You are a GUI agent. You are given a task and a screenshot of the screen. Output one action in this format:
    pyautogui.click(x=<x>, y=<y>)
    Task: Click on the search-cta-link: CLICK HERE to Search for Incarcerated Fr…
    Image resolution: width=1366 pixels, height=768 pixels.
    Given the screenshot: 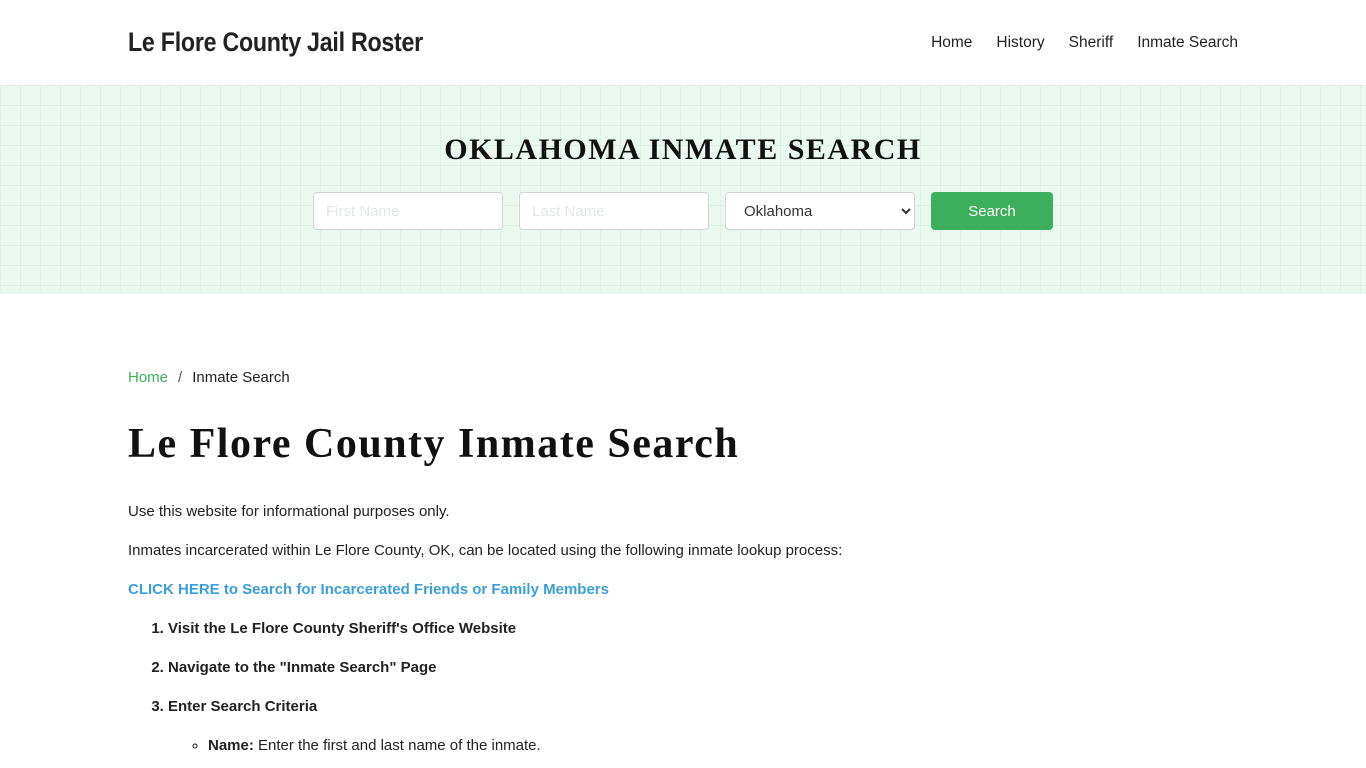 What is the action you would take?
    pyautogui.click(x=683, y=589)
    